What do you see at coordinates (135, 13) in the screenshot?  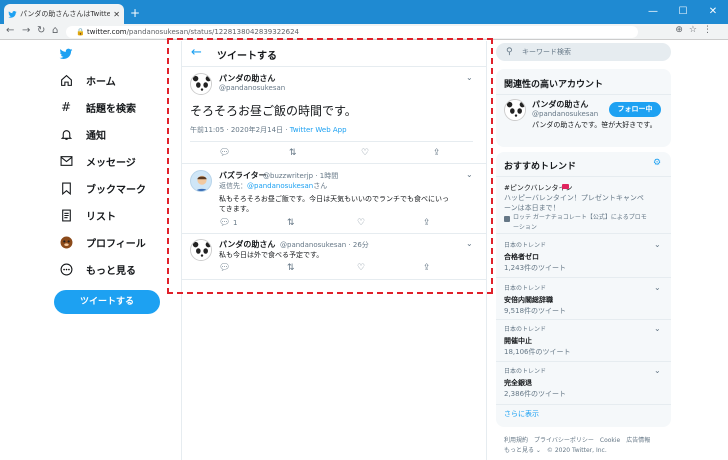 I see `new-tab-icon: +` at bounding box center [135, 13].